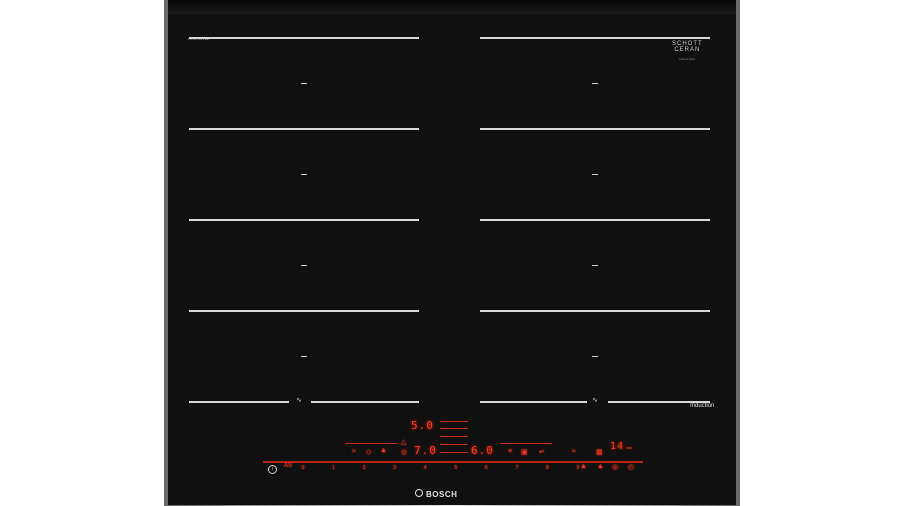 This screenshot has height=506, width=900. What do you see at coordinates (364, 469) in the screenshot?
I see `scale-2: 2` at bounding box center [364, 469].